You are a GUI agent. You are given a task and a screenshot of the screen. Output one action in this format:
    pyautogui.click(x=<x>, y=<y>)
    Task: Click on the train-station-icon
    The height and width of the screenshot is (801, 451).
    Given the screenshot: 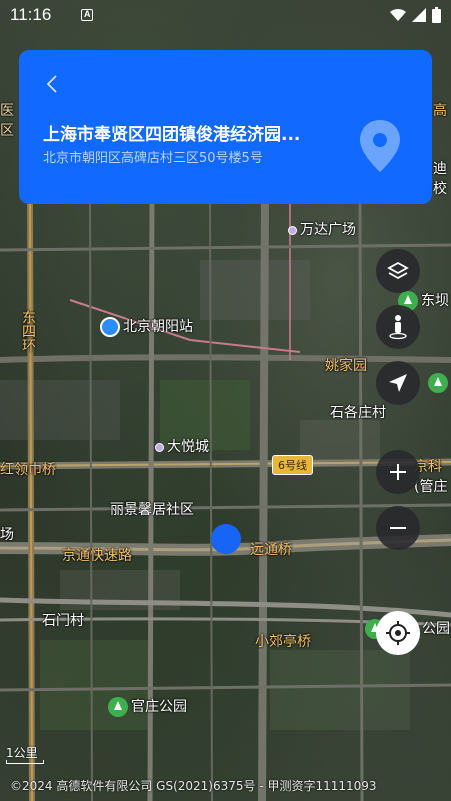 What is the action you would take?
    pyautogui.click(x=110, y=327)
    